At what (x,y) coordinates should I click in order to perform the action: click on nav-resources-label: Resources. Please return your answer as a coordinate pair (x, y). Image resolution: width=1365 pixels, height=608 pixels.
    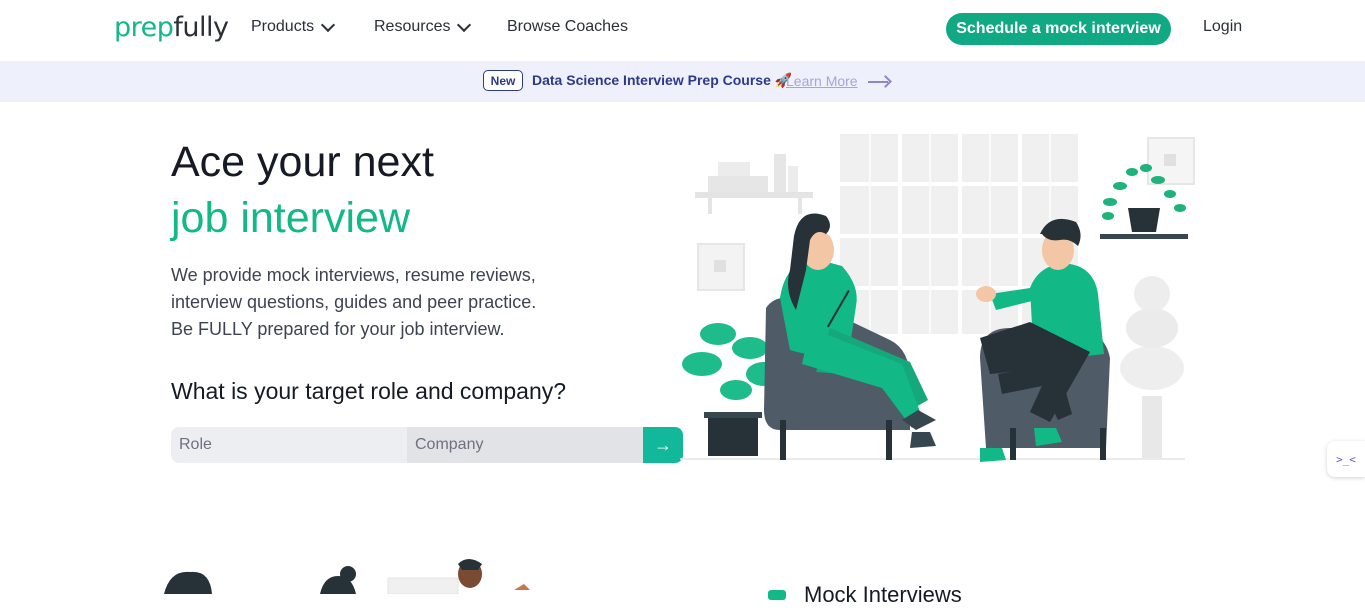
    Looking at the image, I should click on (412, 26).